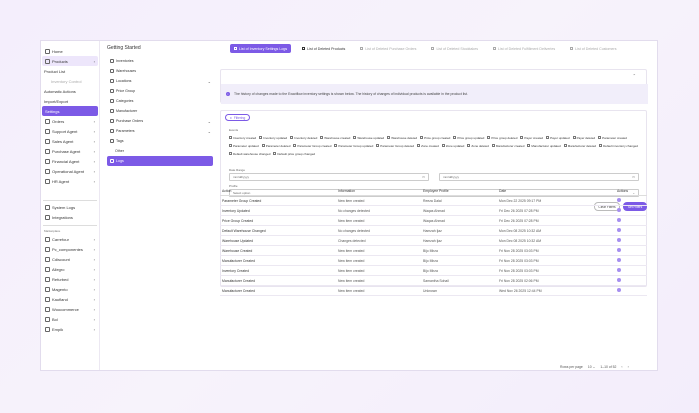  Describe the element at coordinates (353, 145) in the screenshot. I see `event-checkbox: Parameter Group updated` at that location.